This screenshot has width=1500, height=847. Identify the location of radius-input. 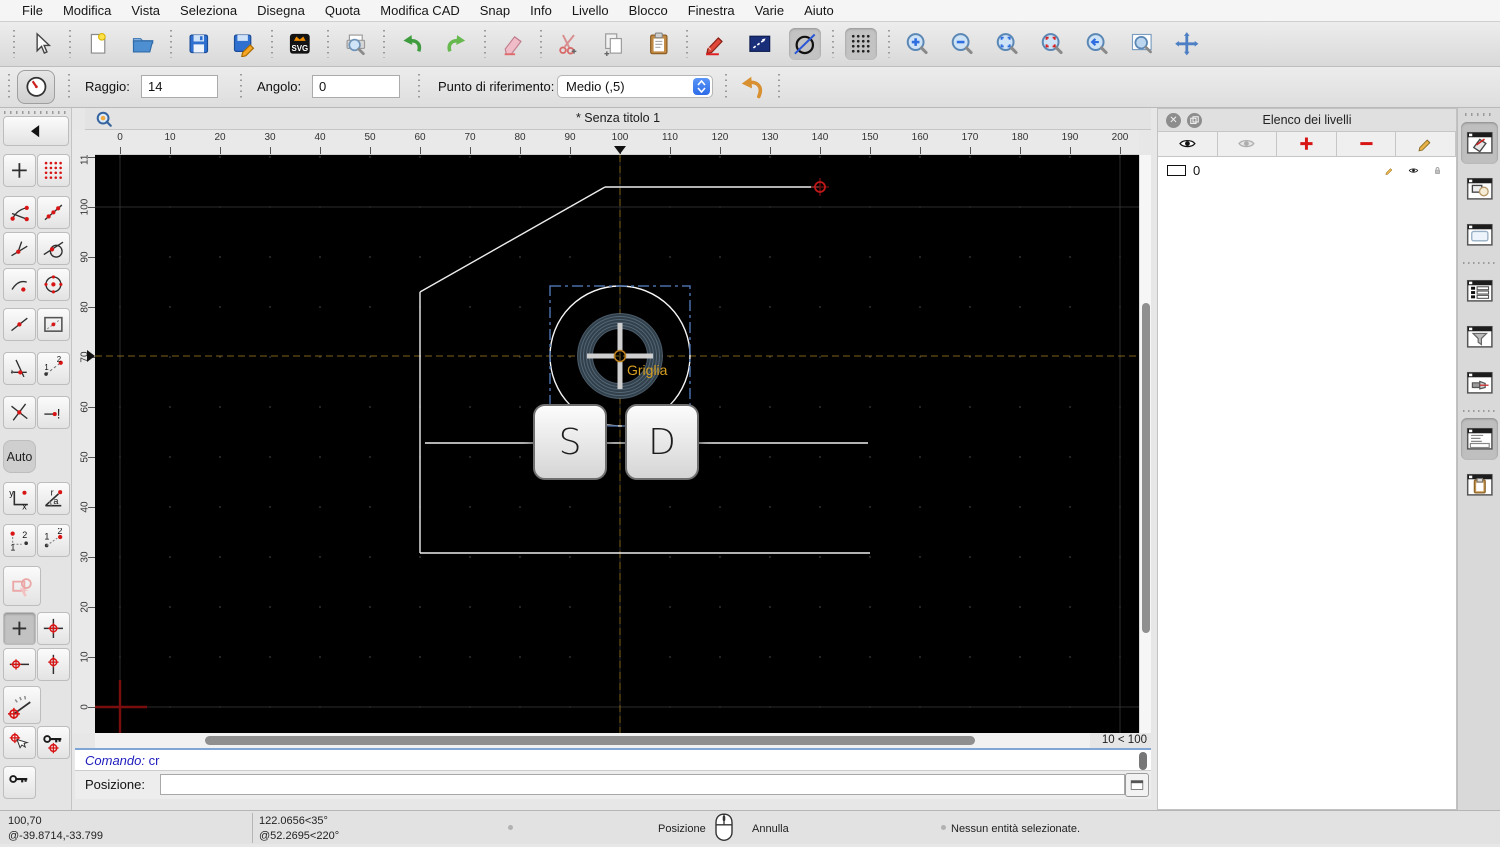
(179, 86).